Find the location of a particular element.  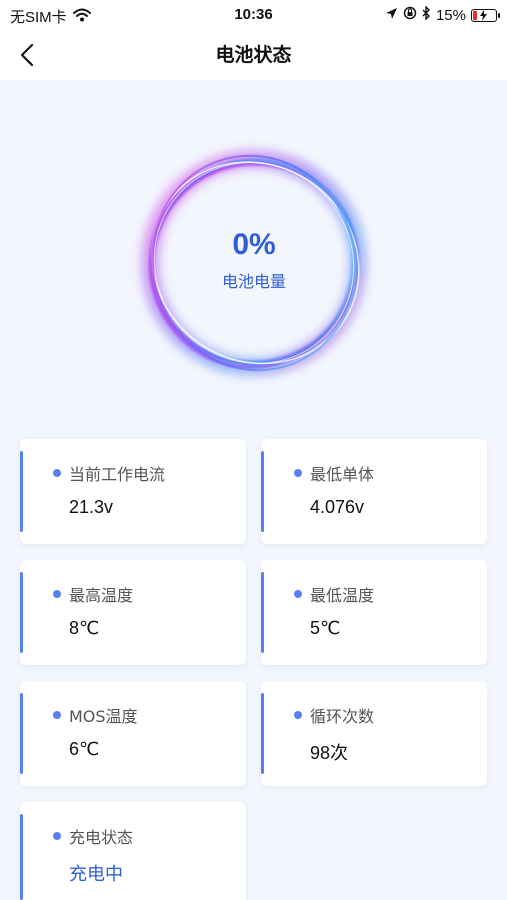

status-right: 15% is located at coordinates (442, 14).